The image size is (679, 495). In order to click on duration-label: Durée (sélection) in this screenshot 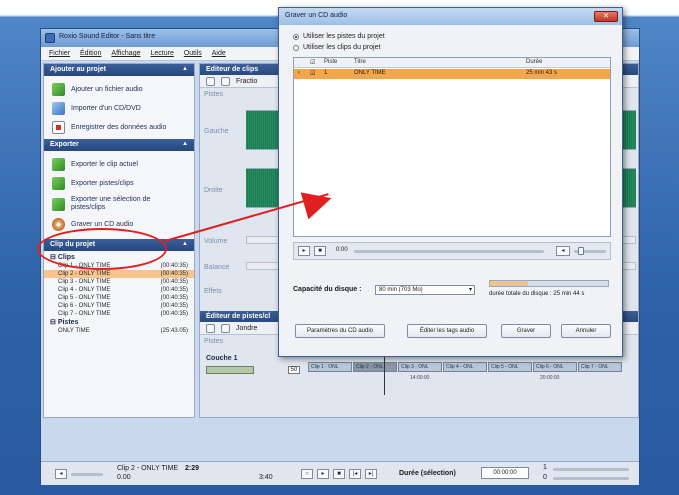, I will do `click(427, 473)`.